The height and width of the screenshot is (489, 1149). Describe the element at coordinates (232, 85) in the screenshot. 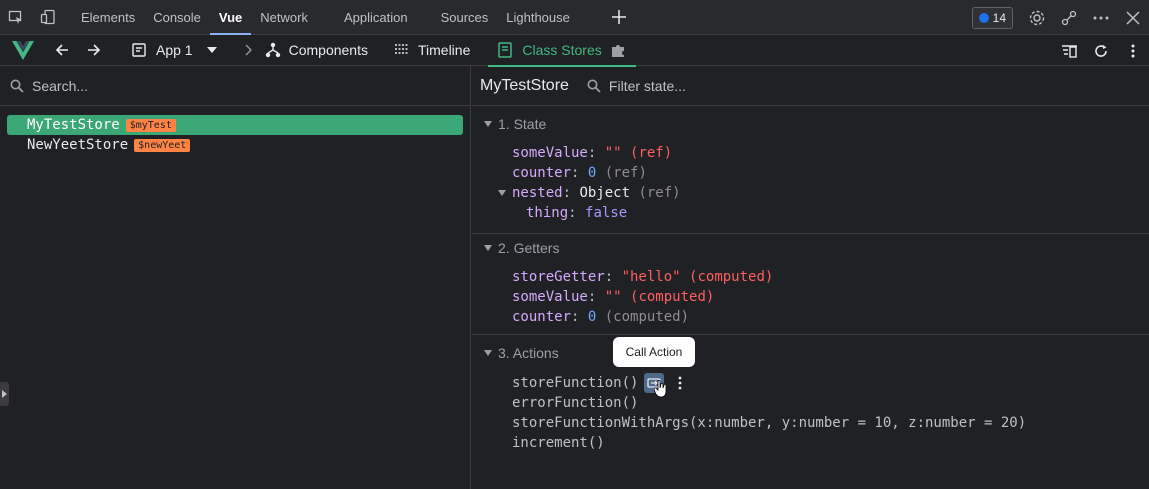

I see `search-input` at that location.